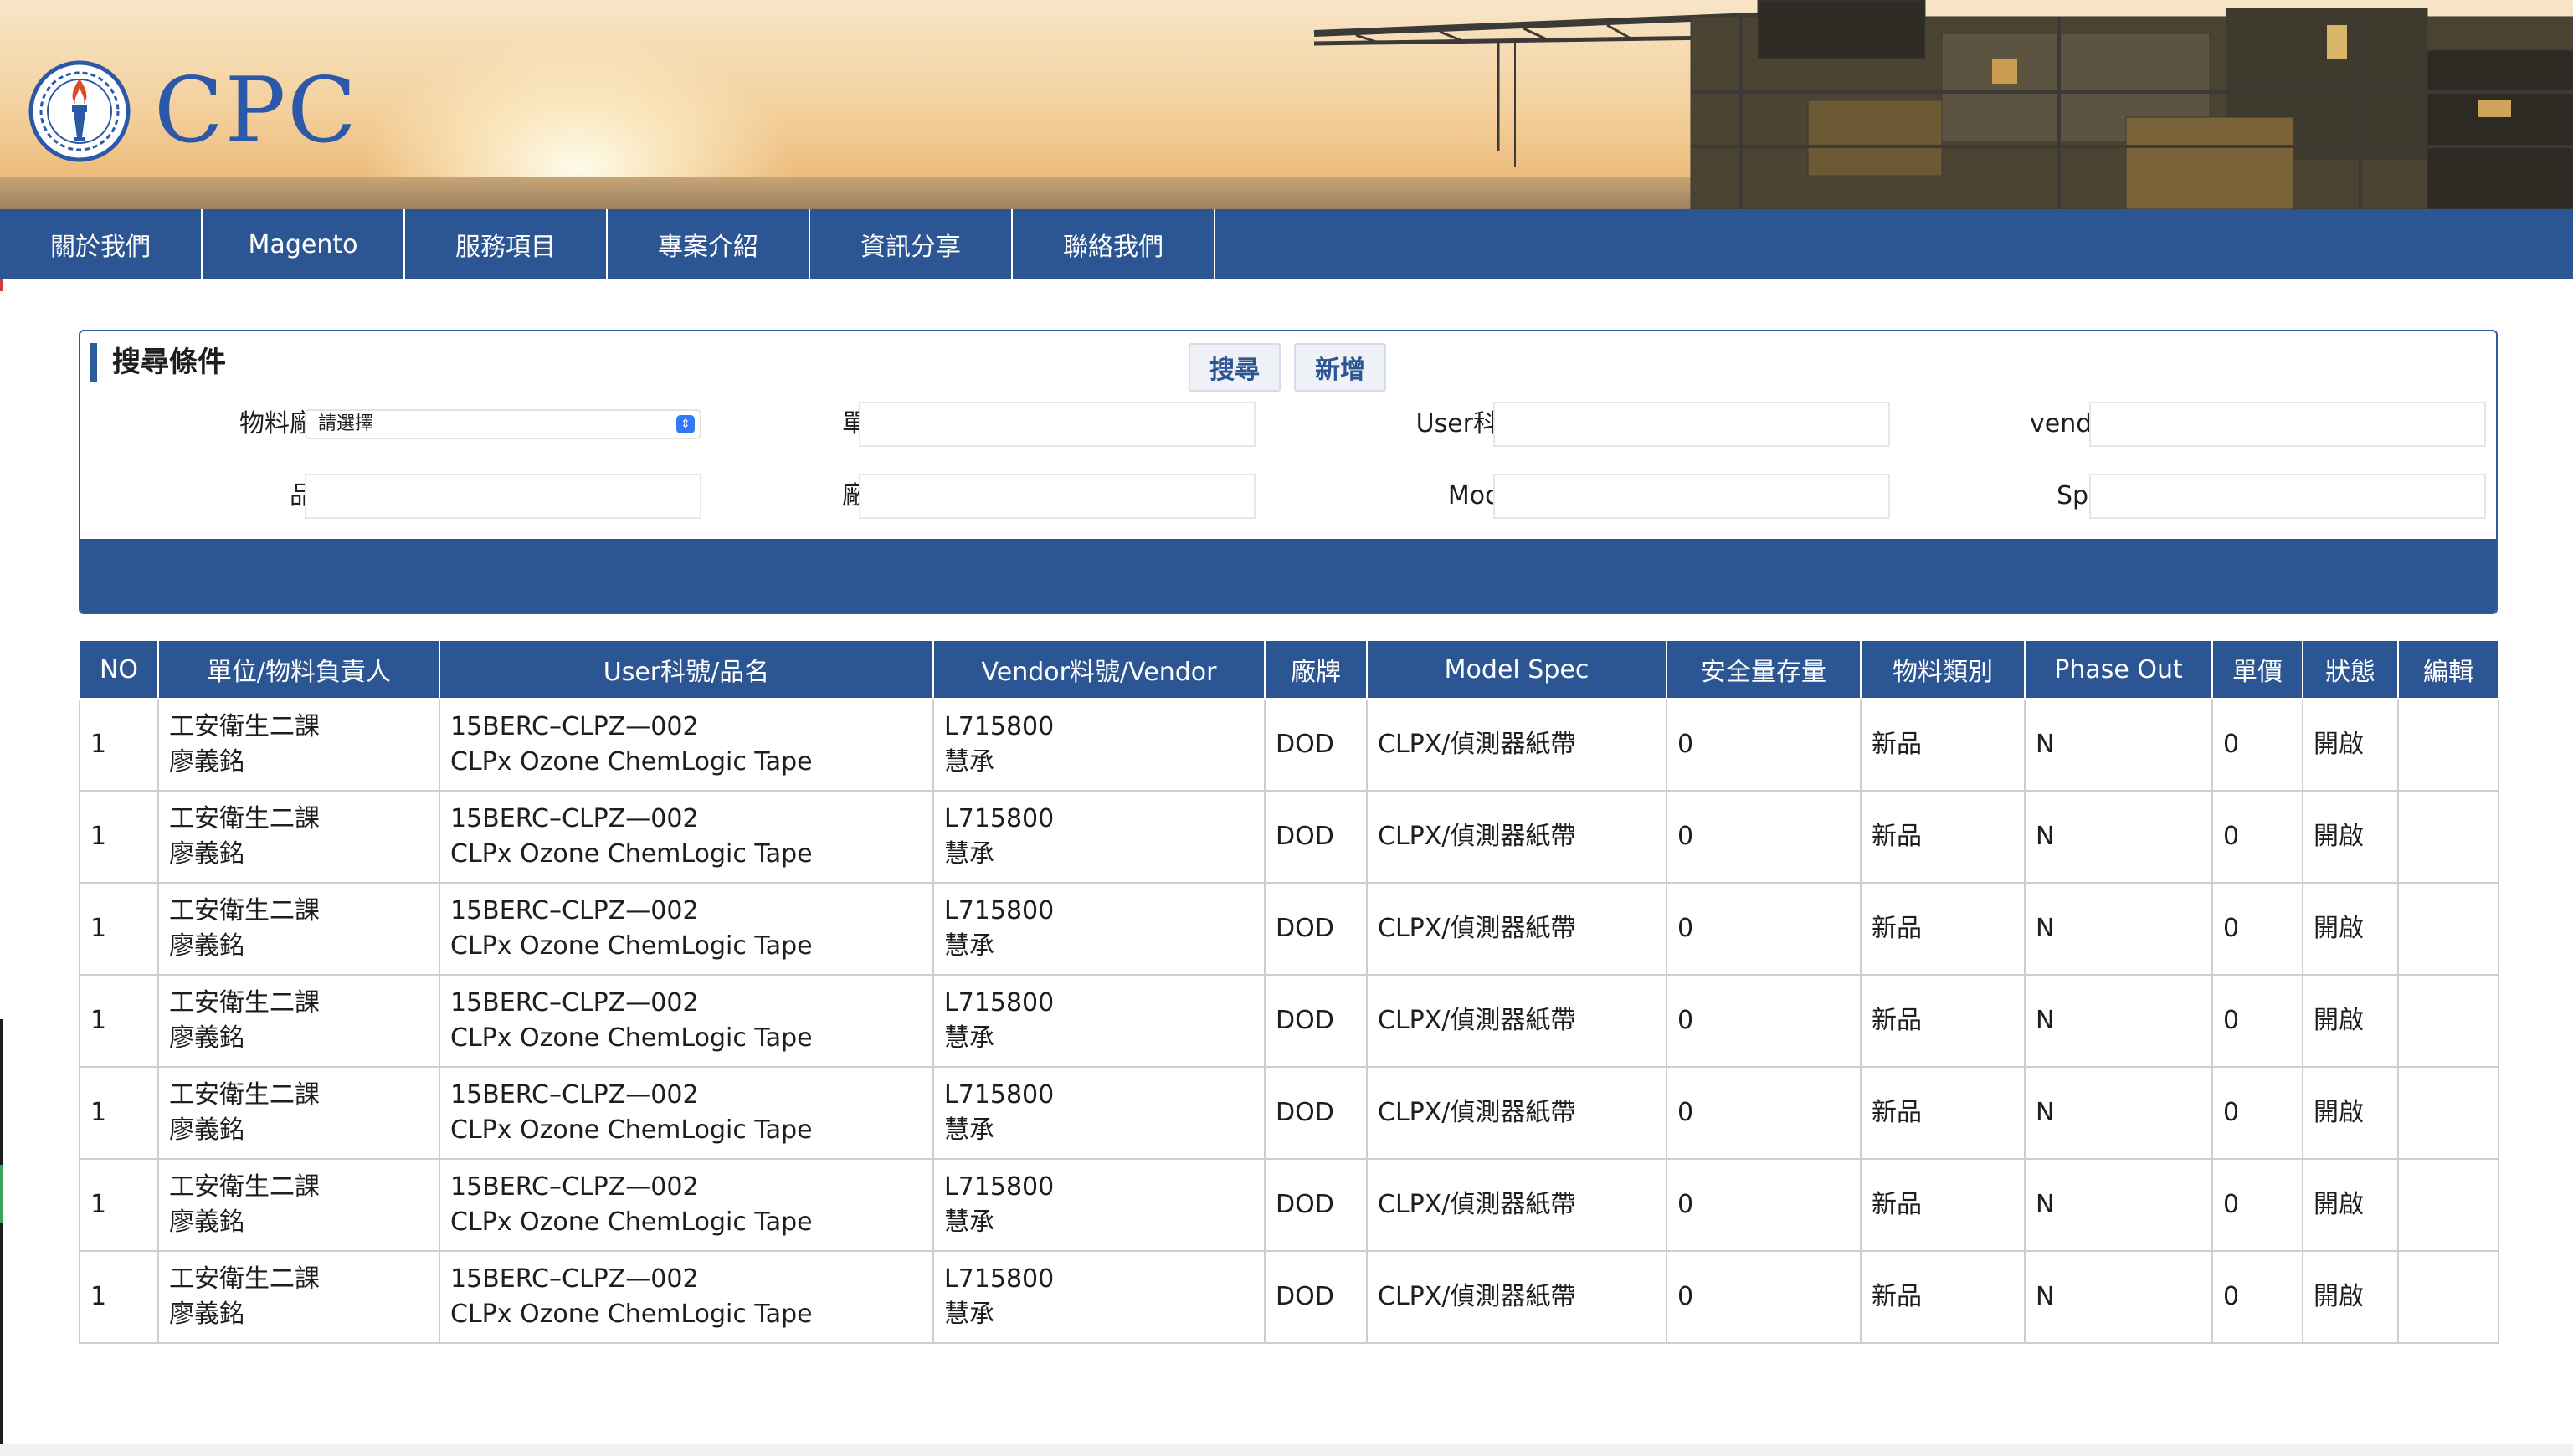  Describe the element at coordinates (2287, 496) in the screenshot. I see `spec-input` at that location.